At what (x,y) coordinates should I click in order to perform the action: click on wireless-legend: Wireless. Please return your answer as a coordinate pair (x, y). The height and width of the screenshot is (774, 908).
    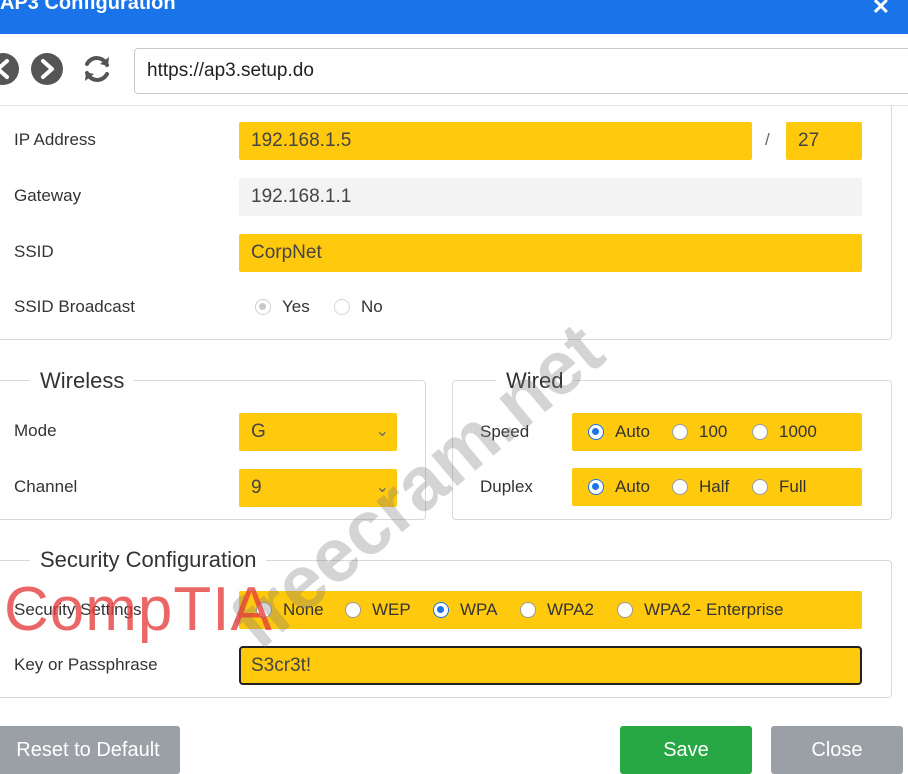
    Looking at the image, I should click on (82, 381).